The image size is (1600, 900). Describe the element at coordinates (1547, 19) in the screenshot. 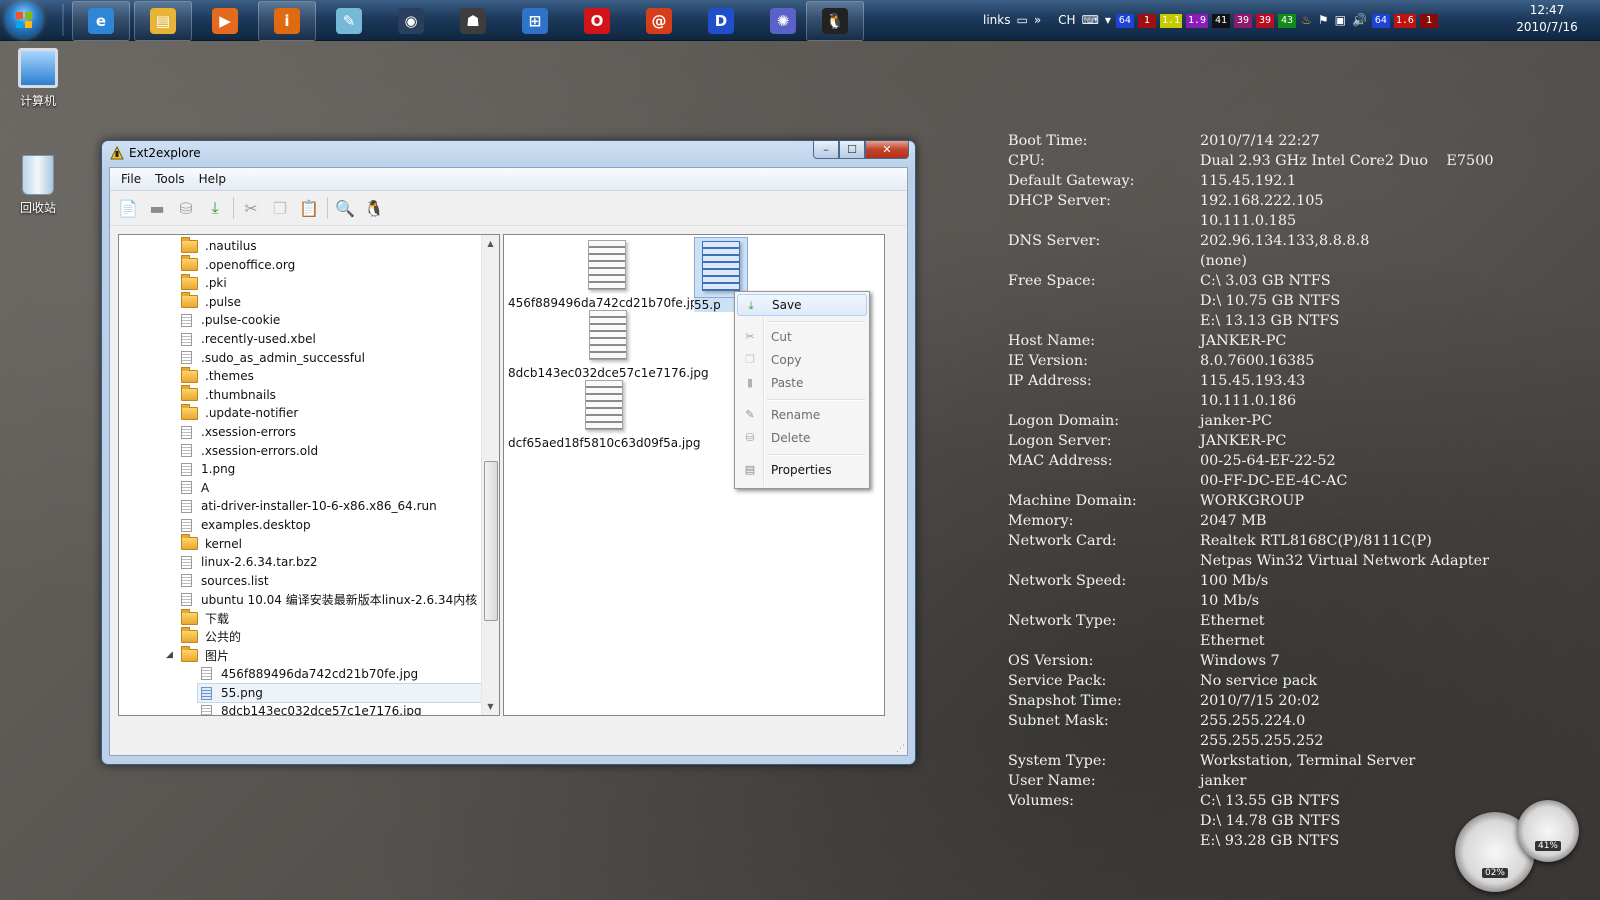

I see `taskbar-clock: 12:47 2010/7/16` at that location.